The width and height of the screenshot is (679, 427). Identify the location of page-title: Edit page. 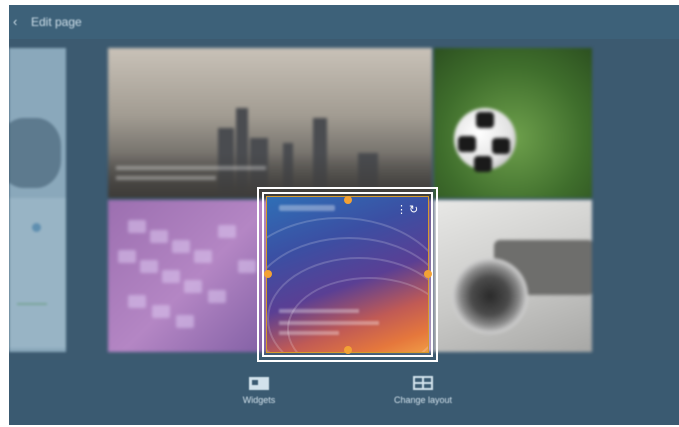
(56, 22).